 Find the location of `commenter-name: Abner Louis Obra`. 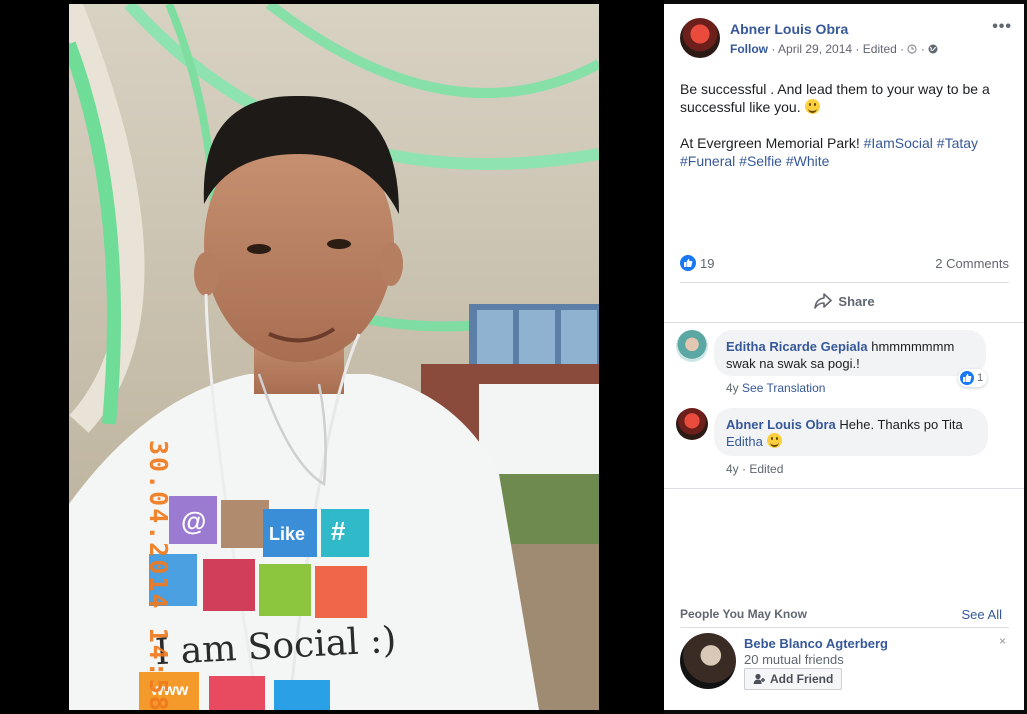

commenter-name: Abner Louis Obra is located at coordinates (781, 424).